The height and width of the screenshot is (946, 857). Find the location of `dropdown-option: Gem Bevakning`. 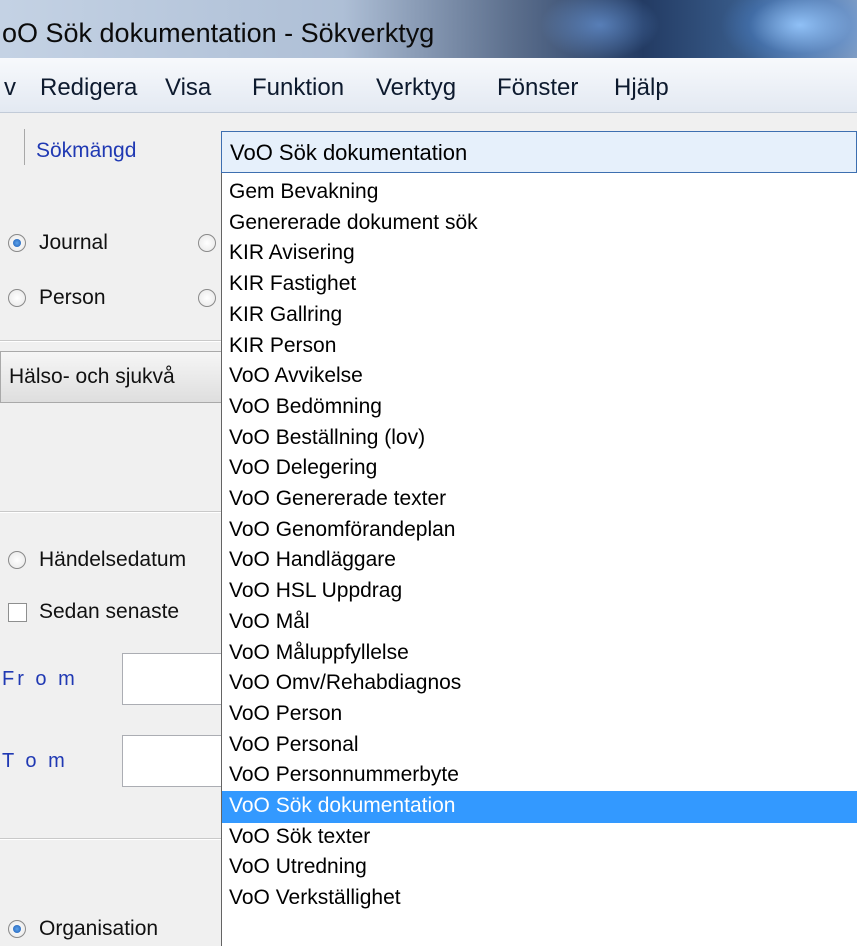

dropdown-option: Gem Bevakning is located at coordinates (539, 193).